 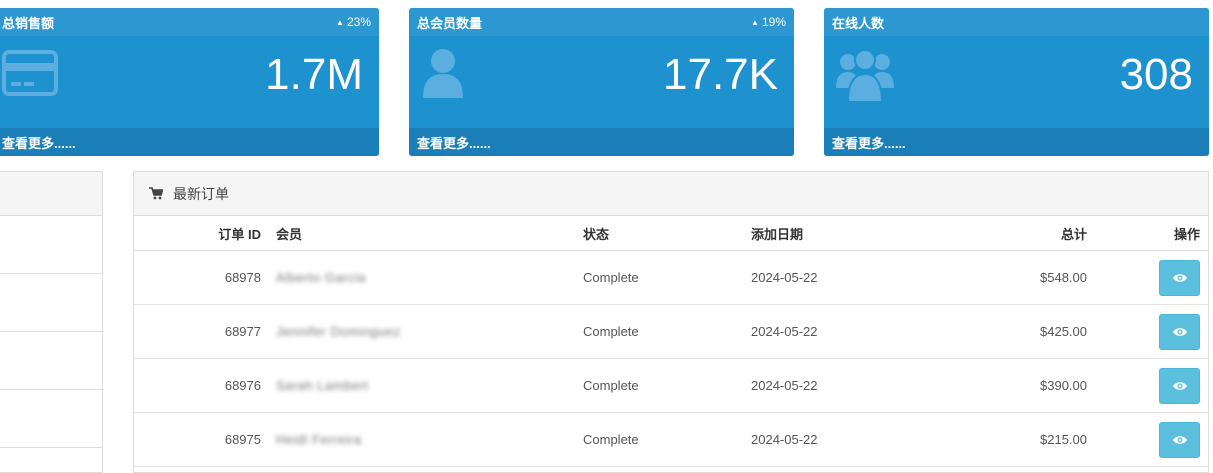 What do you see at coordinates (1014, 331) in the screenshot?
I see `order-total: $425.00` at bounding box center [1014, 331].